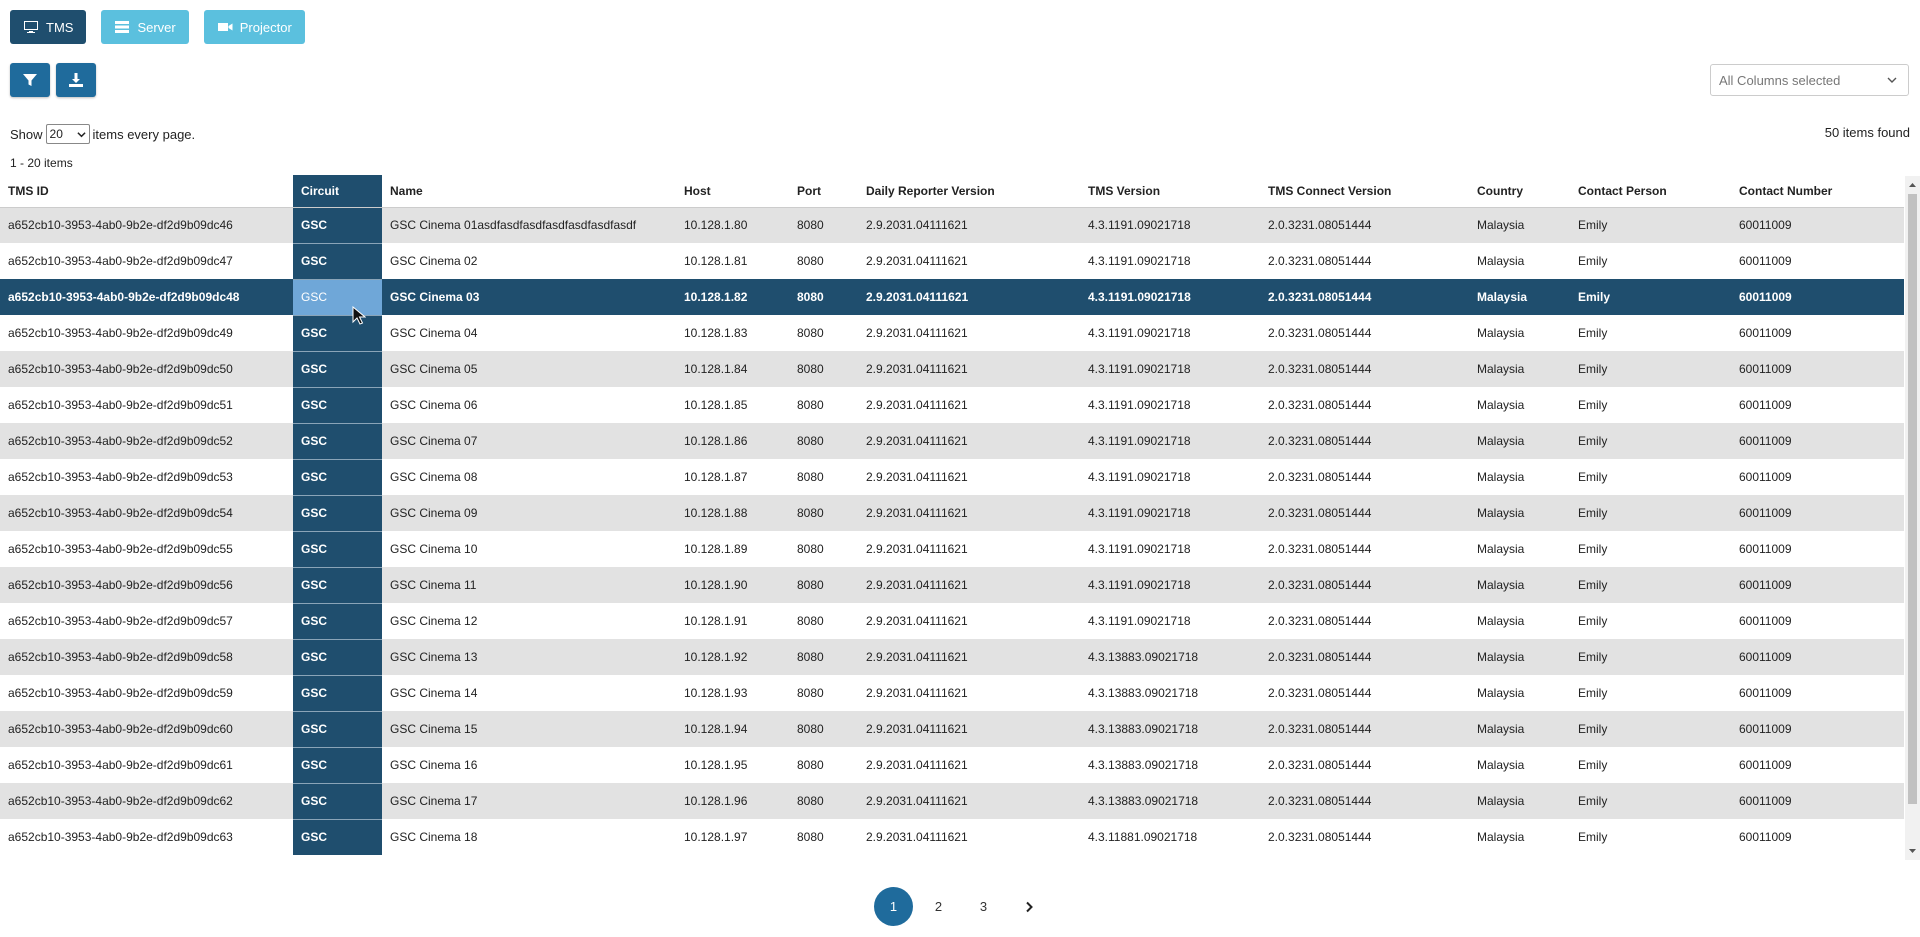 The image size is (1920, 937). Describe the element at coordinates (732, 369) in the screenshot. I see `cell-host: 10.128.1.84` at that location.